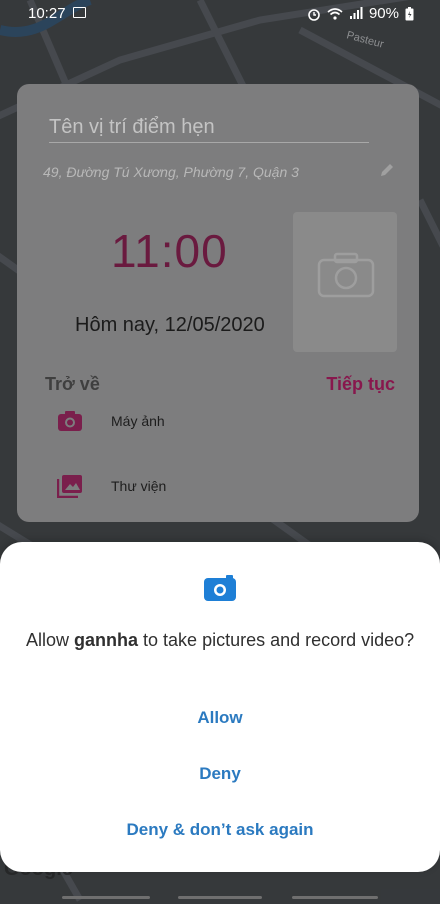 The image size is (440, 904). I want to click on deny-dont-ask-again-button: Deny & don’t ask again, so click(220, 830).